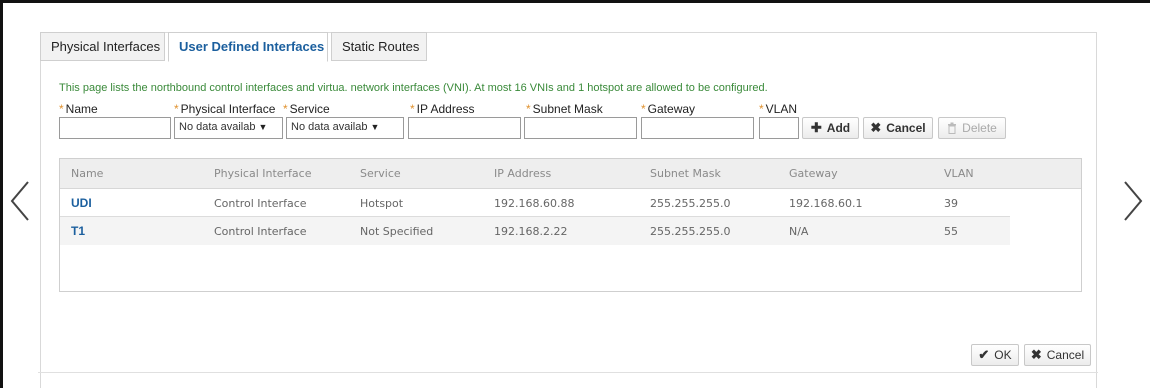 This screenshot has height=388, width=1150. I want to click on gateway-label: * Gateway, so click(668, 109).